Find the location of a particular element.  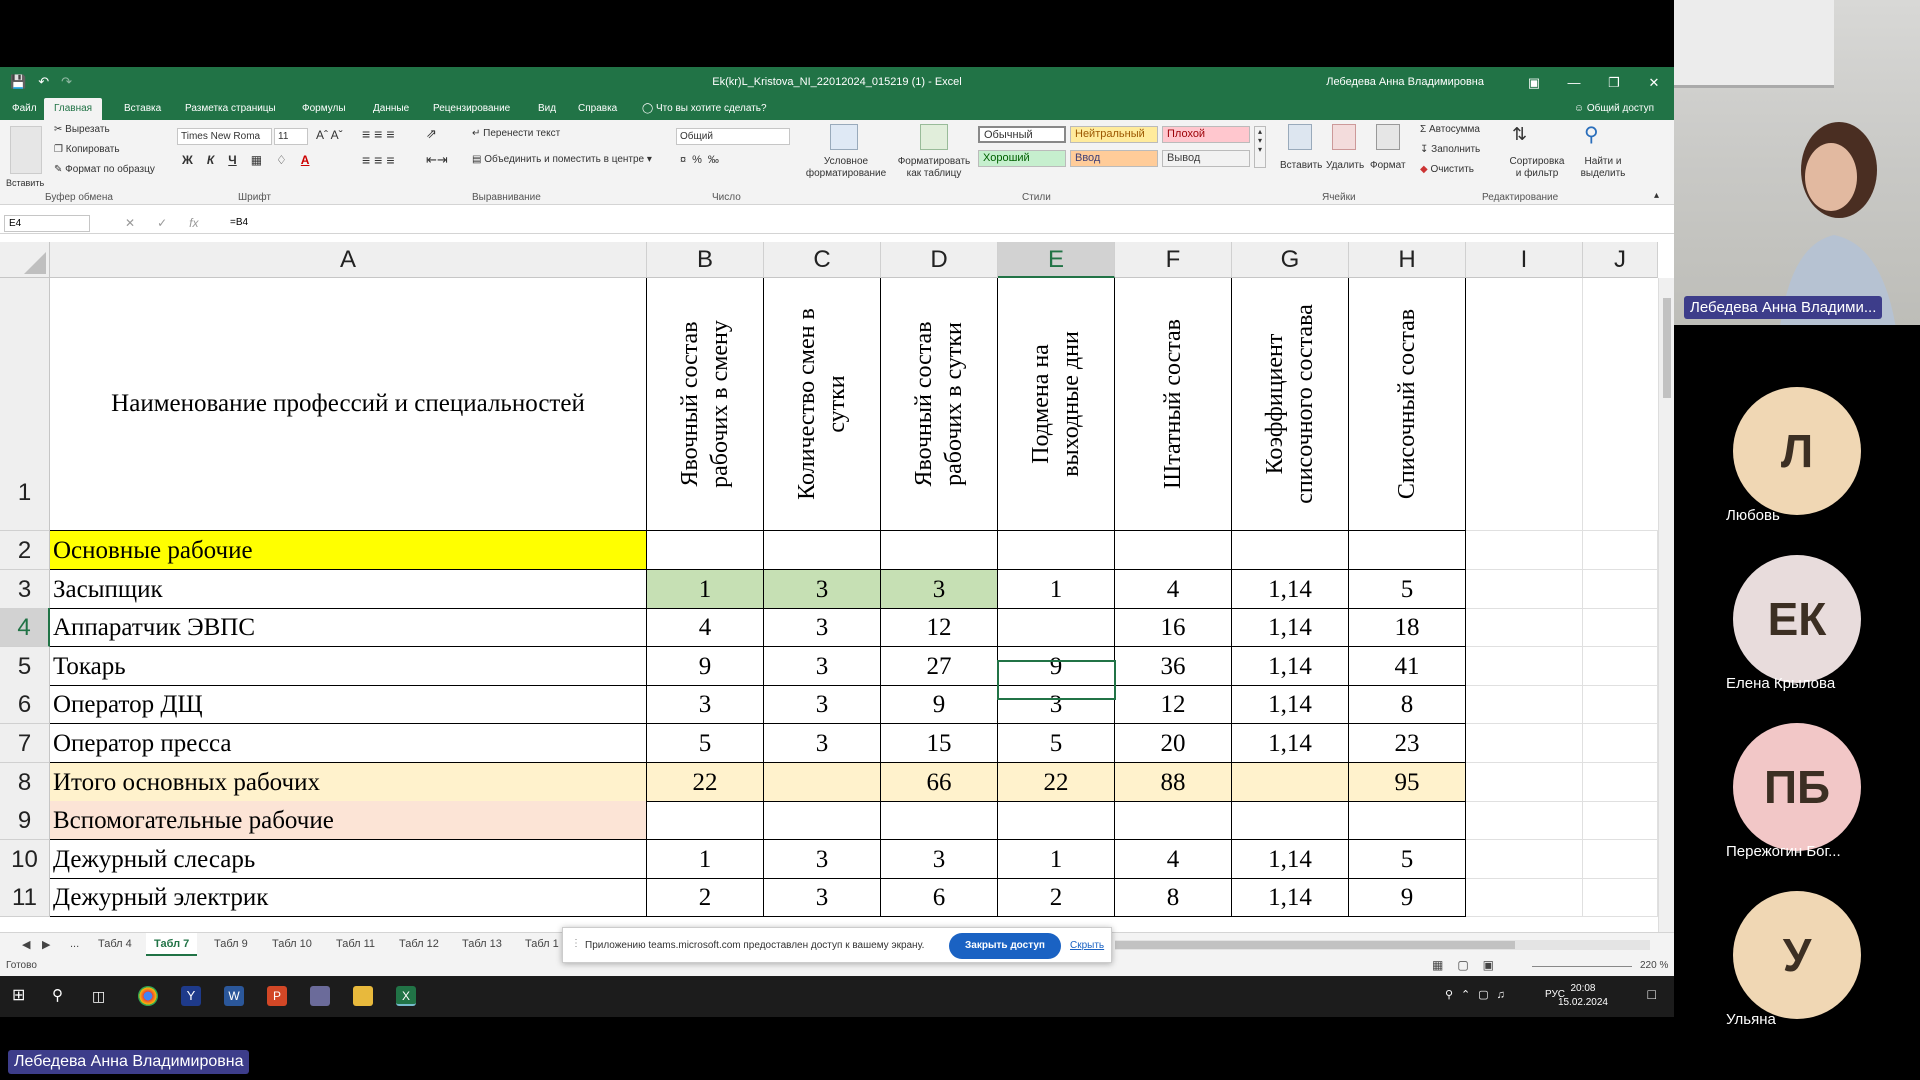

tab-view: Вид is located at coordinates (547, 108).